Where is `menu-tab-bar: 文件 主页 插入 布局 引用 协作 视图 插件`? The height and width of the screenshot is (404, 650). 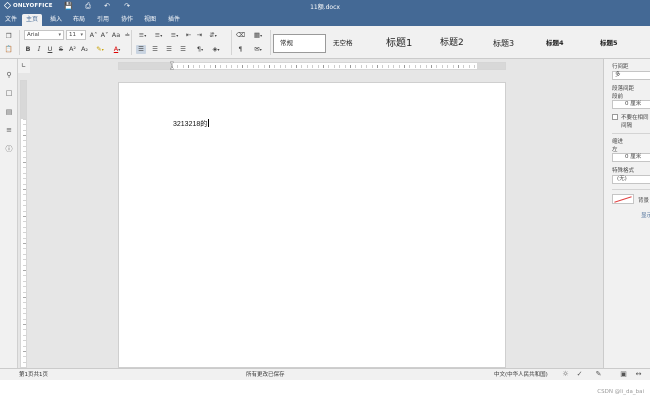 menu-tab-bar: 文件 主页 插入 布局 引用 协作 视图 插件 is located at coordinates (325, 19).